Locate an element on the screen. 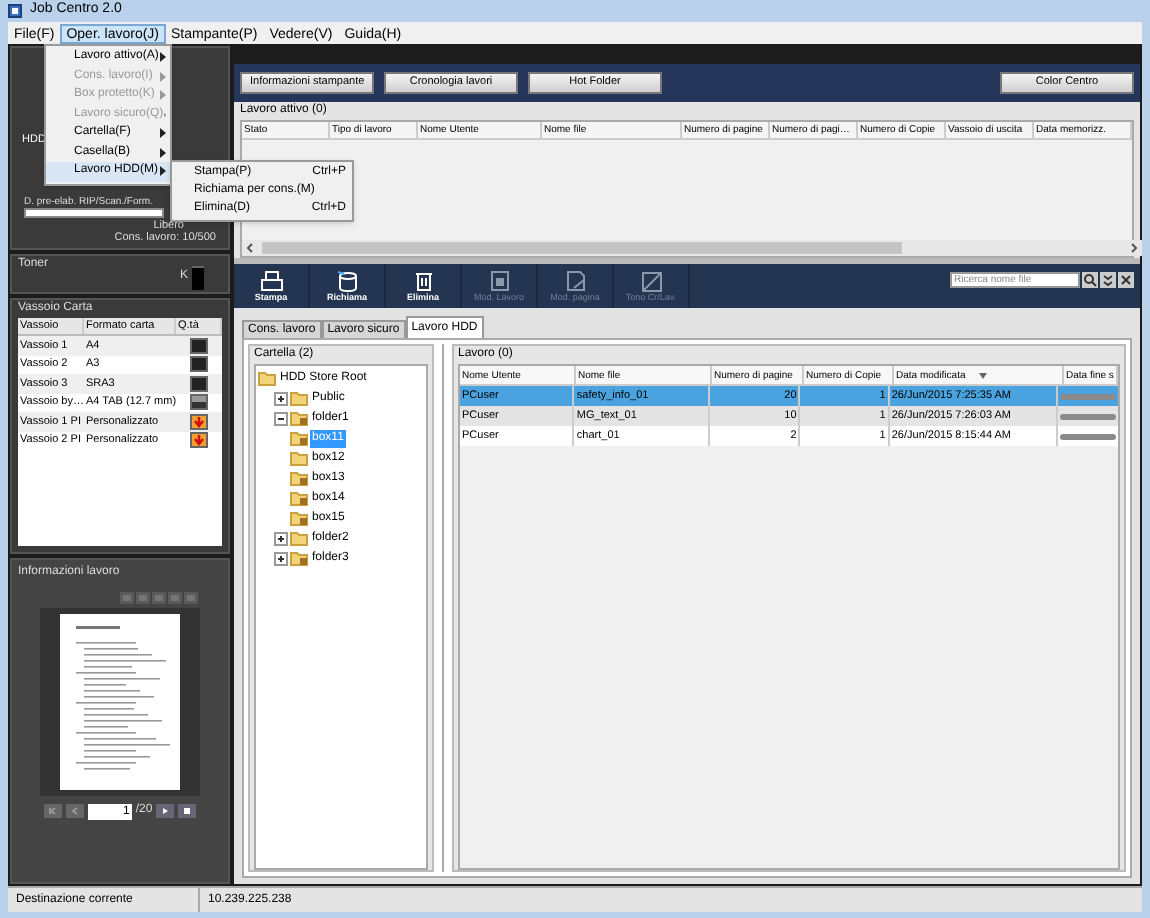 The width and height of the screenshot is (1150, 918). last-page-icon is located at coordinates (187, 811).